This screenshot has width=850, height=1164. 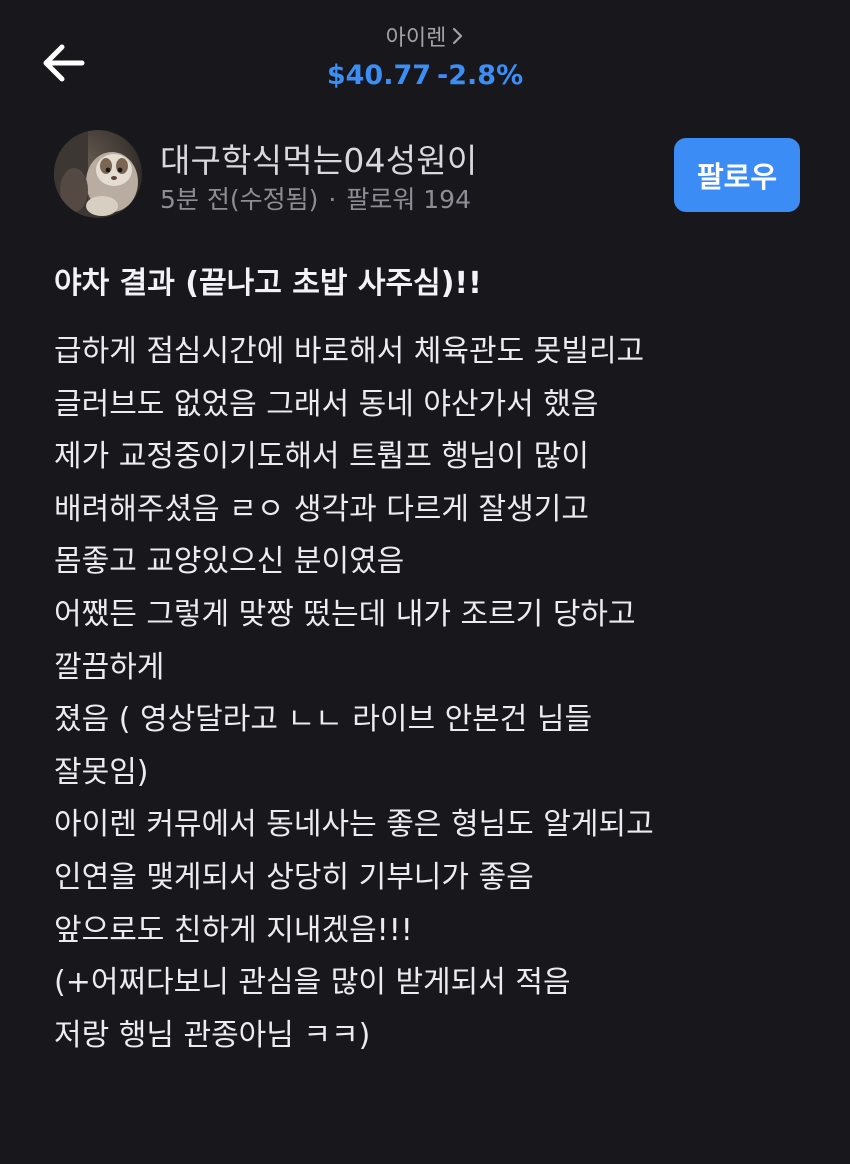 I want to click on post-line: 급하게 점심시간에 바로해서 체육관도 못빌리고, so click(x=349, y=351).